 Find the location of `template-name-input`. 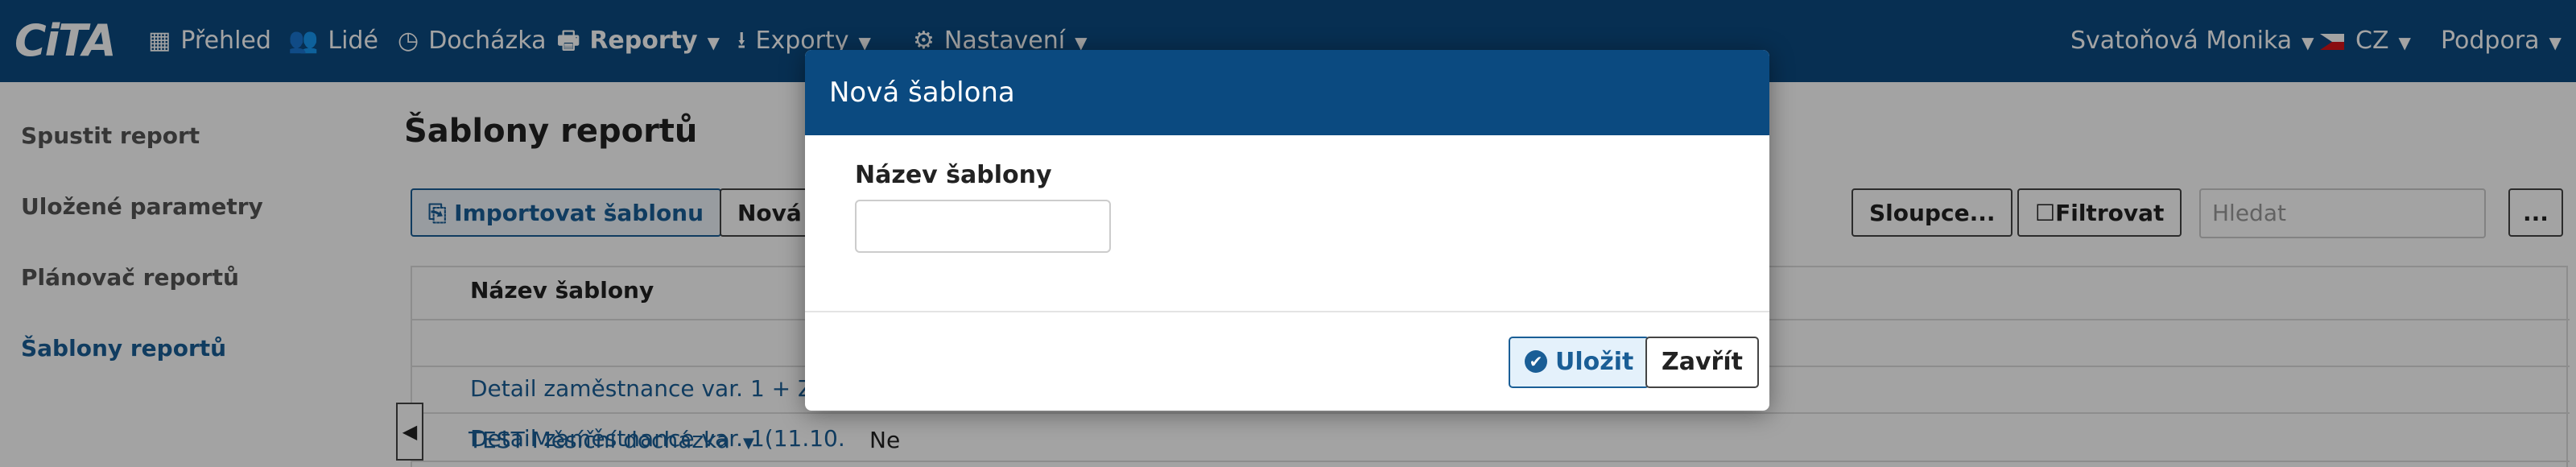

template-name-input is located at coordinates (983, 226).